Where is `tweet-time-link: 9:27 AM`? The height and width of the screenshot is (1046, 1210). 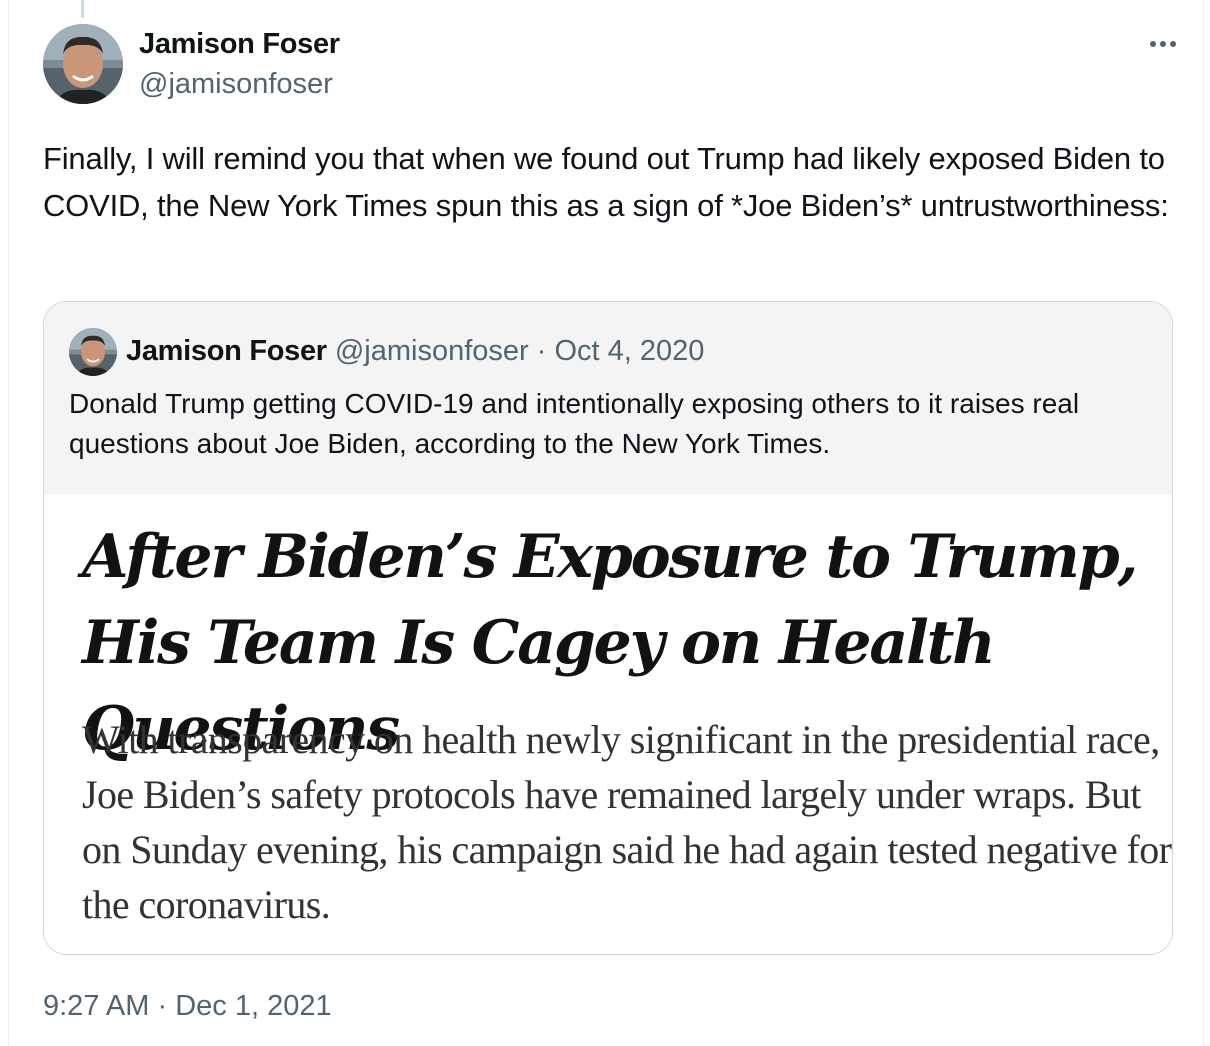
tweet-time-link: 9:27 AM is located at coordinates (96, 1006).